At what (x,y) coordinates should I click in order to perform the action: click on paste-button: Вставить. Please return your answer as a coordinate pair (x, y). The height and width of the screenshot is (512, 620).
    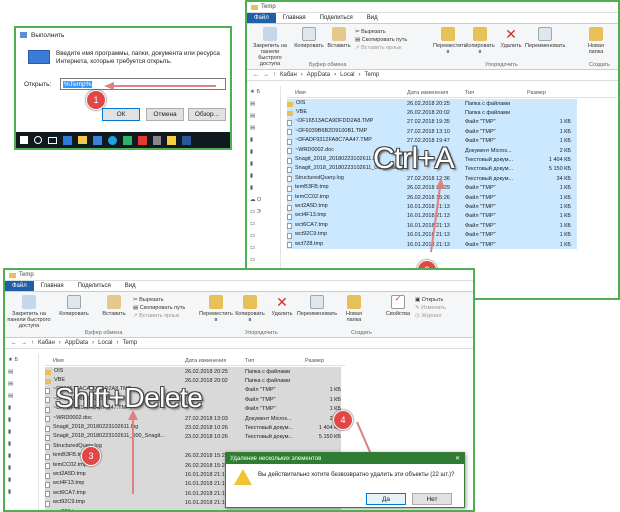
    Looking at the image, I should click on (114, 306).